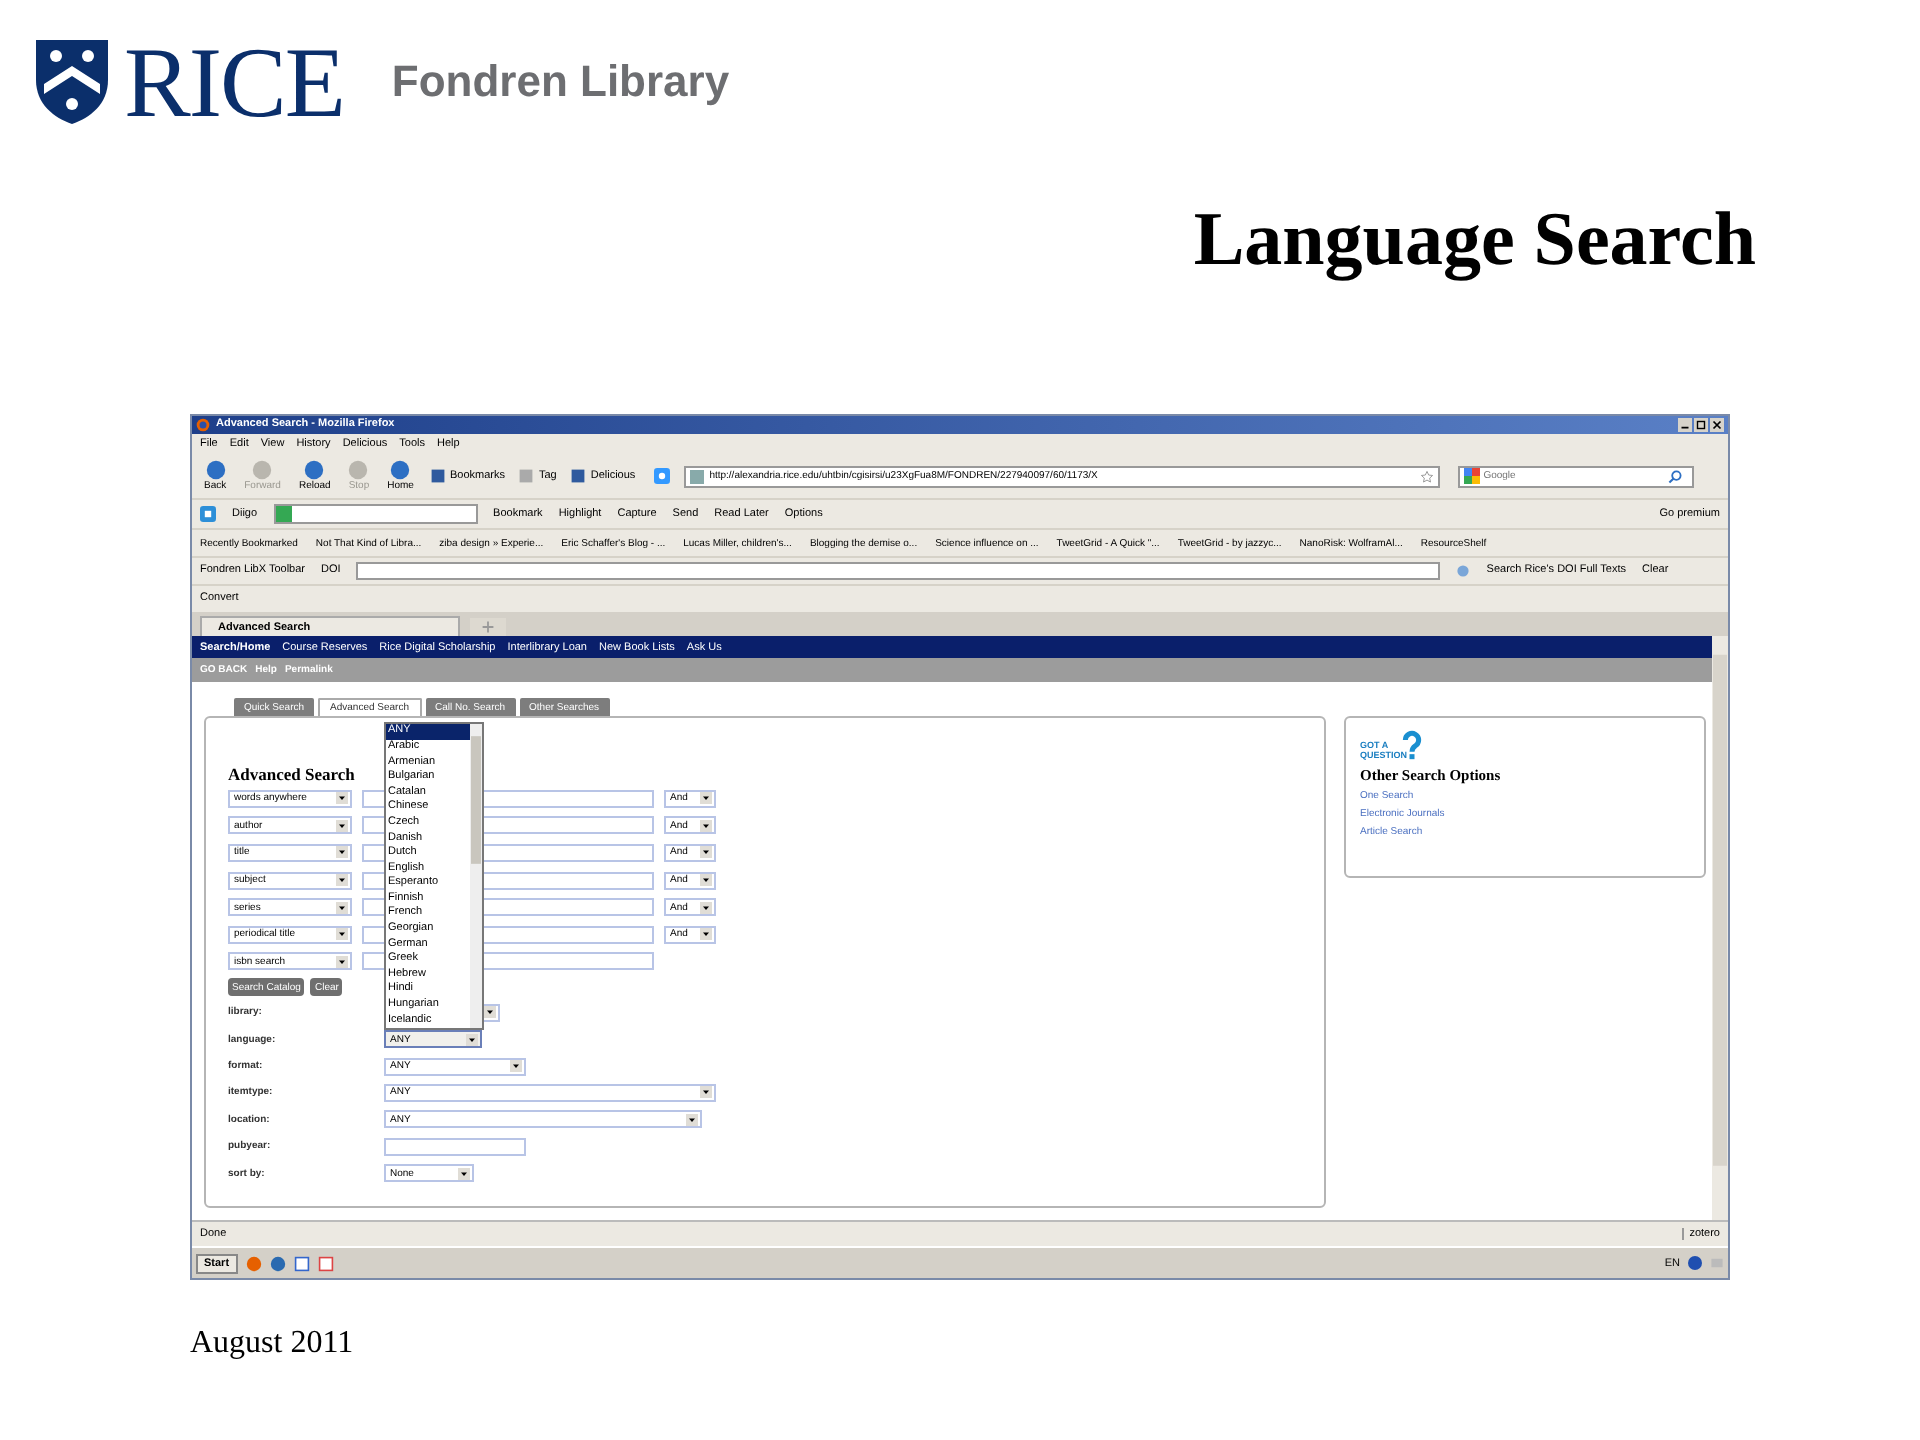  What do you see at coordinates (234, 82) in the screenshot?
I see `logo-wordmark: RICE` at bounding box center [234, 82].